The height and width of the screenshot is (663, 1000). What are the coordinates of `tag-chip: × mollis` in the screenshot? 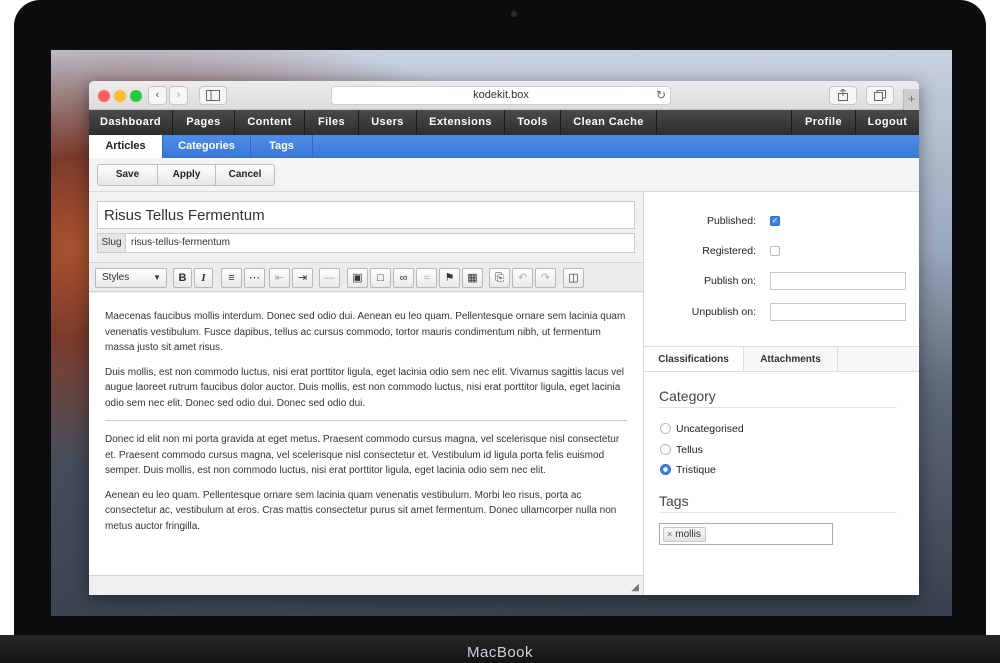 It's located at (684, 534).